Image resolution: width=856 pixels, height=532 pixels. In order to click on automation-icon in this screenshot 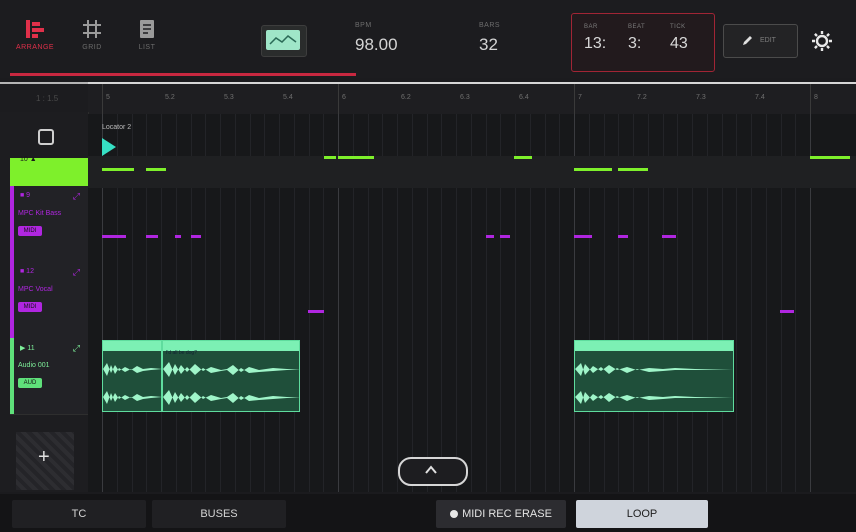, I will do `click(283, 40)`.